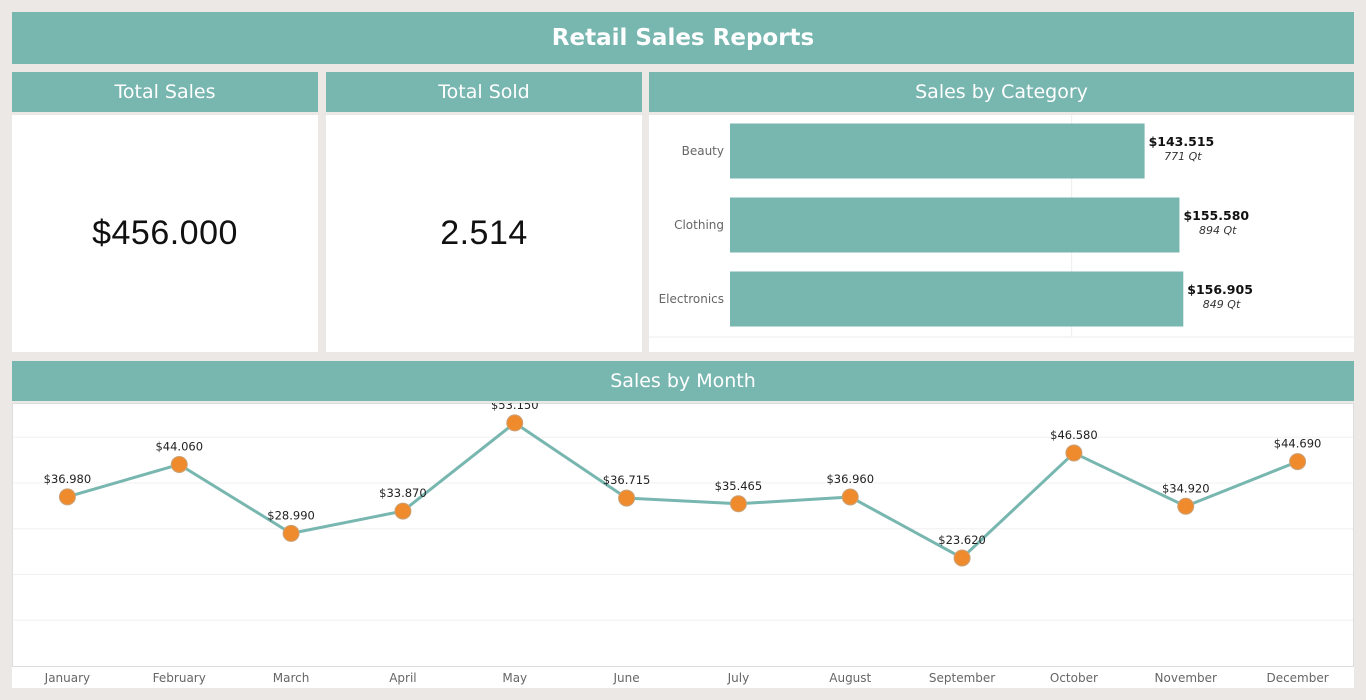 The image size is (1366, 700). Describe the element at coordinates (1297, 678) in the screenshot. I see `month-tick-label: December` at that location.